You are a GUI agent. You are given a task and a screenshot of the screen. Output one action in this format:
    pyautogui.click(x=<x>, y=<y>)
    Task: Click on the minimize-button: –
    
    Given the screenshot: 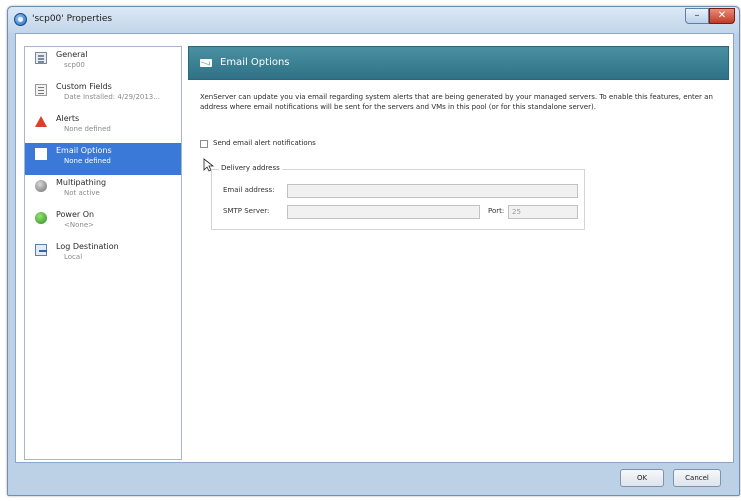 What is the action you would take?
    pyautogui.click(x=697, y=16)
    